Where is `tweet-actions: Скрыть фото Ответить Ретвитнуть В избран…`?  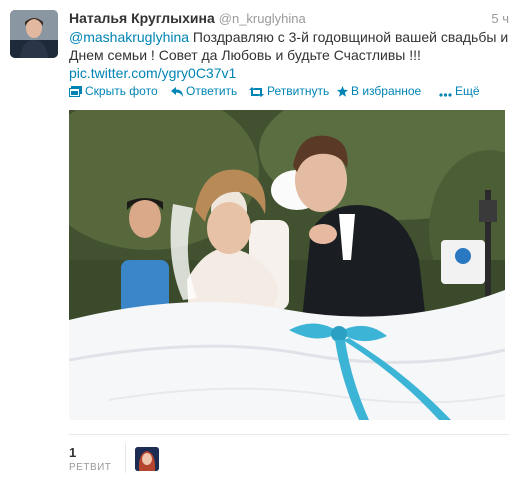 tweet-actions: Скрыть фото Ответить Ретвитнуть В избран… is located at coordinates (289, 92).